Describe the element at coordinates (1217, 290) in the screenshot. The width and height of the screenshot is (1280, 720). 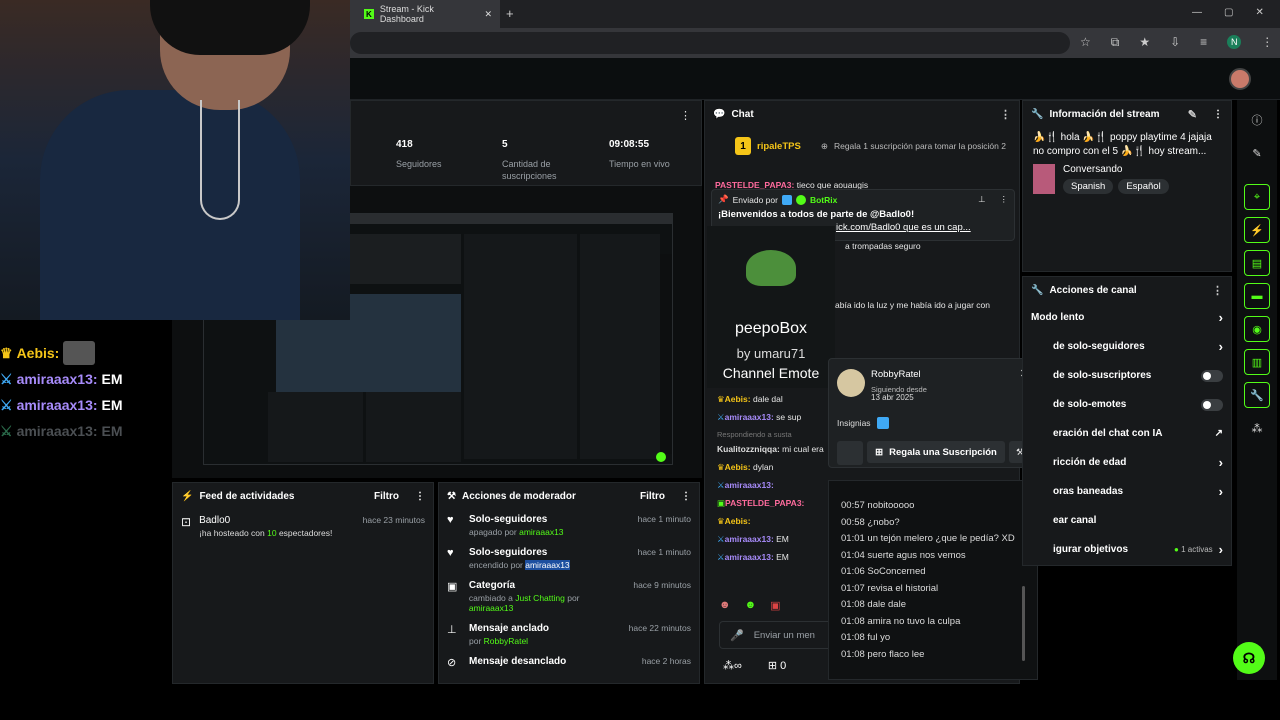
I see `channel-actions-menu-icon: ⋮` at that location.